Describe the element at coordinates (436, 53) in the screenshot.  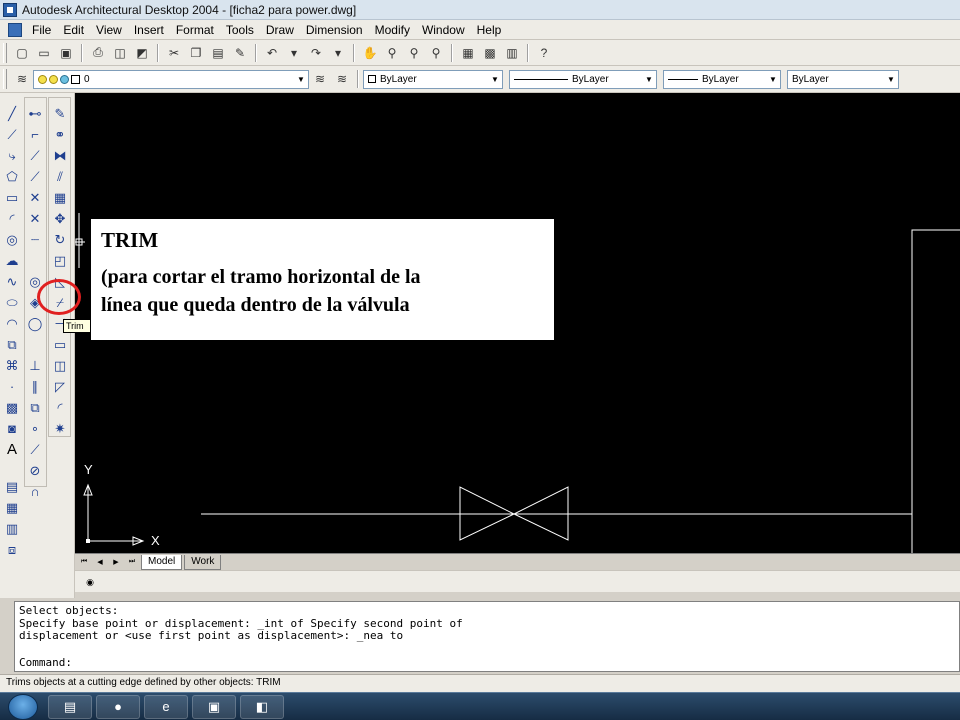
I see `zoom-previous-icon: ⚲` at that location.